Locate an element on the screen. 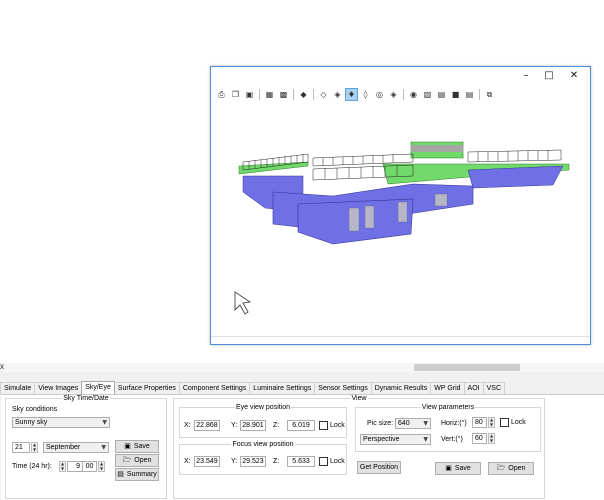  view-parameters-title: View parameters is located at coordinates (448, 407).